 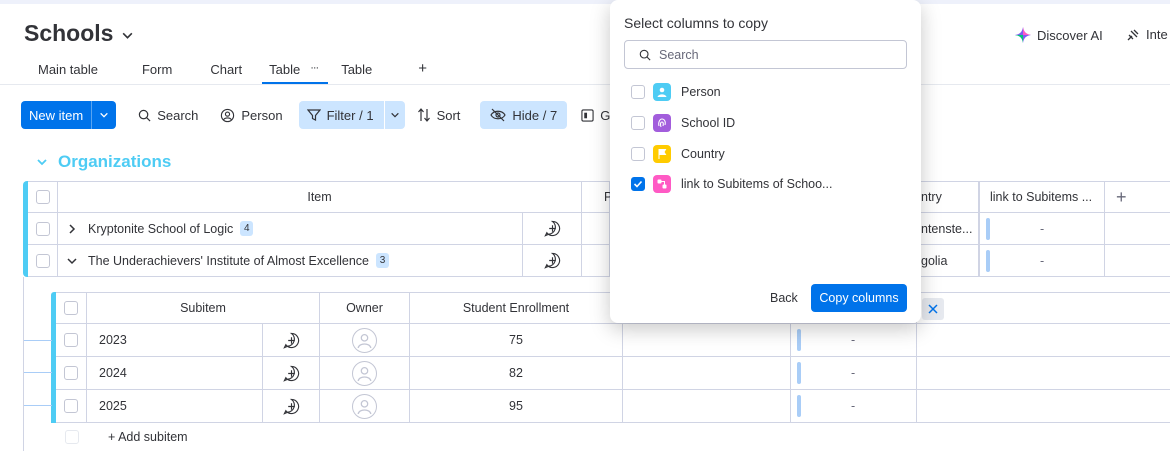 What do you see at coordinates (160, 229) in the screenshot?
I see `item-name: Kryptonite School of Logic` at bounding box center [160, 229].